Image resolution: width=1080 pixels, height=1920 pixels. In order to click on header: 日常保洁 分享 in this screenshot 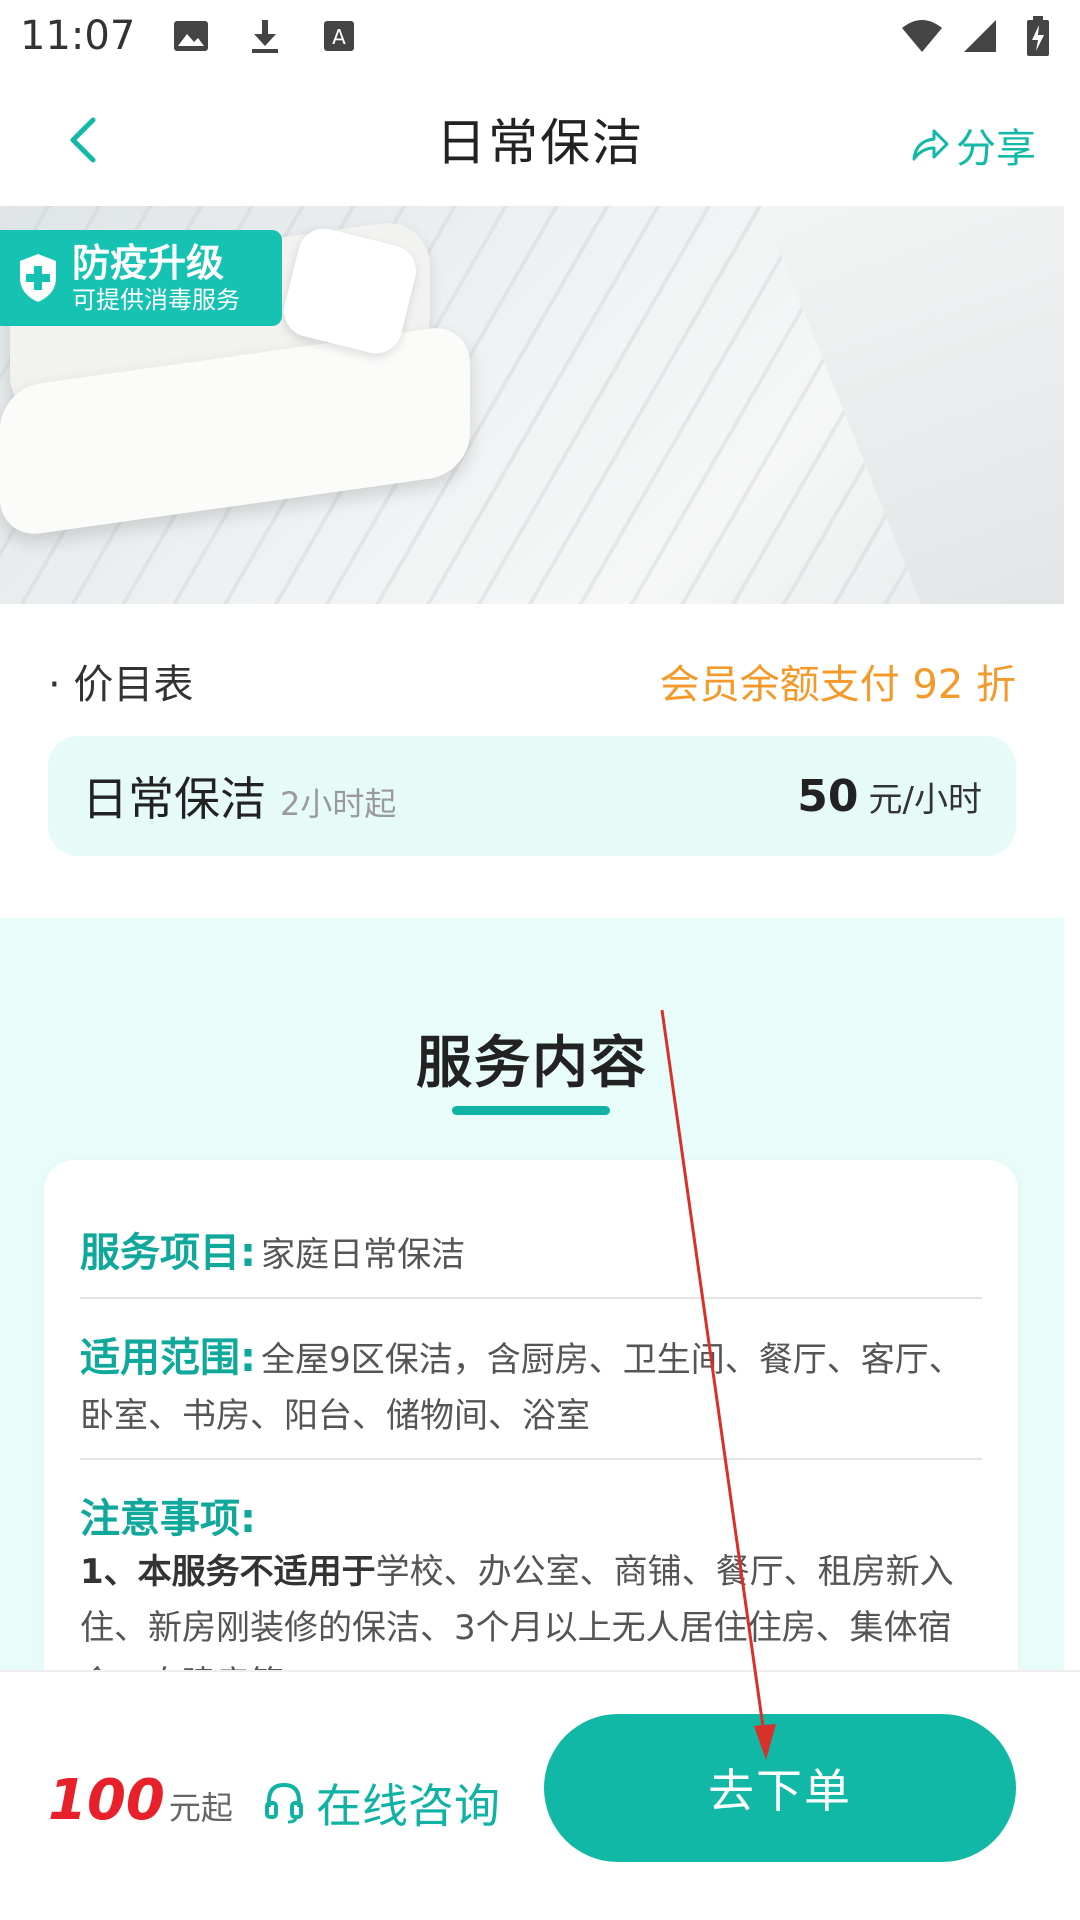, I will do `click(540, 139)`.